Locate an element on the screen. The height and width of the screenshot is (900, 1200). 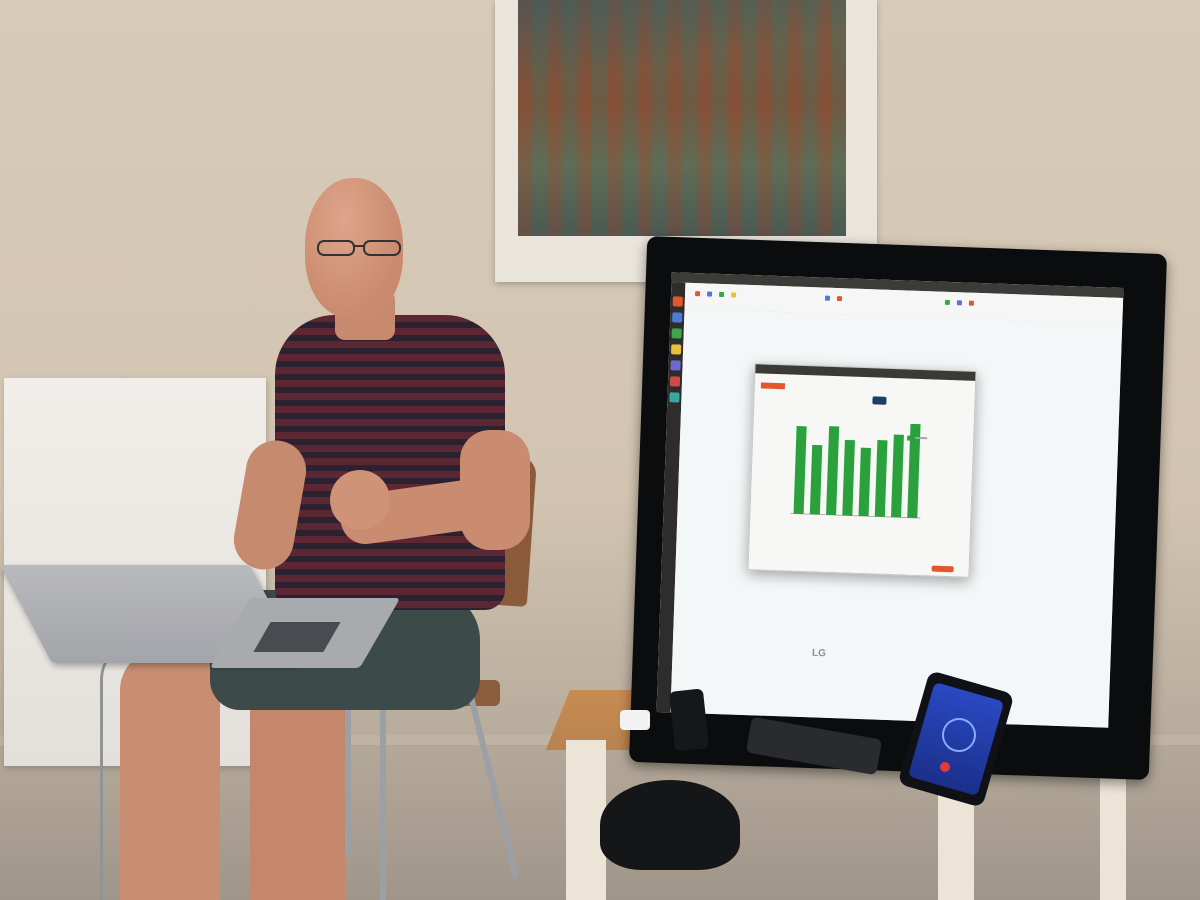
bar-chart is located at coordinates (855, 471).